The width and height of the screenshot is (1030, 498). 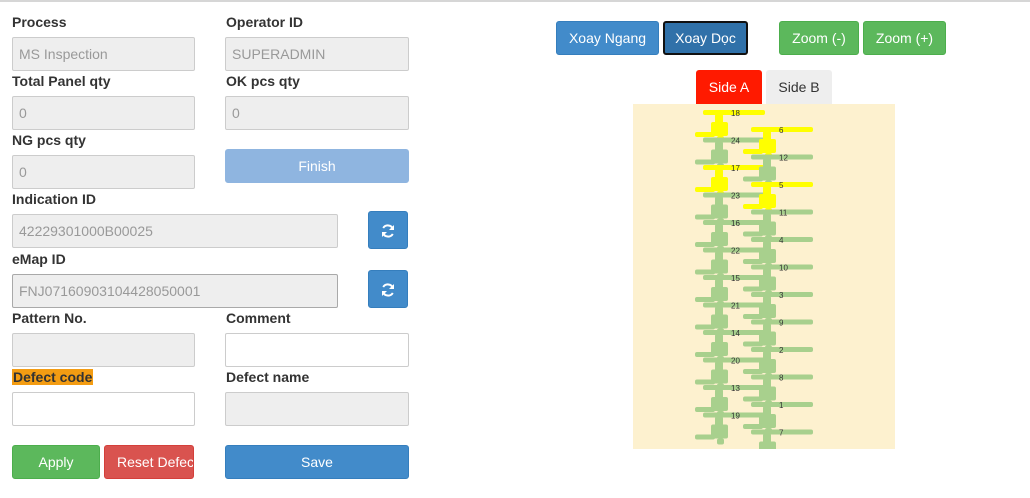 I want to click on emap-id-field: FNJ07160903104428050001, so click(x=175, y=291).